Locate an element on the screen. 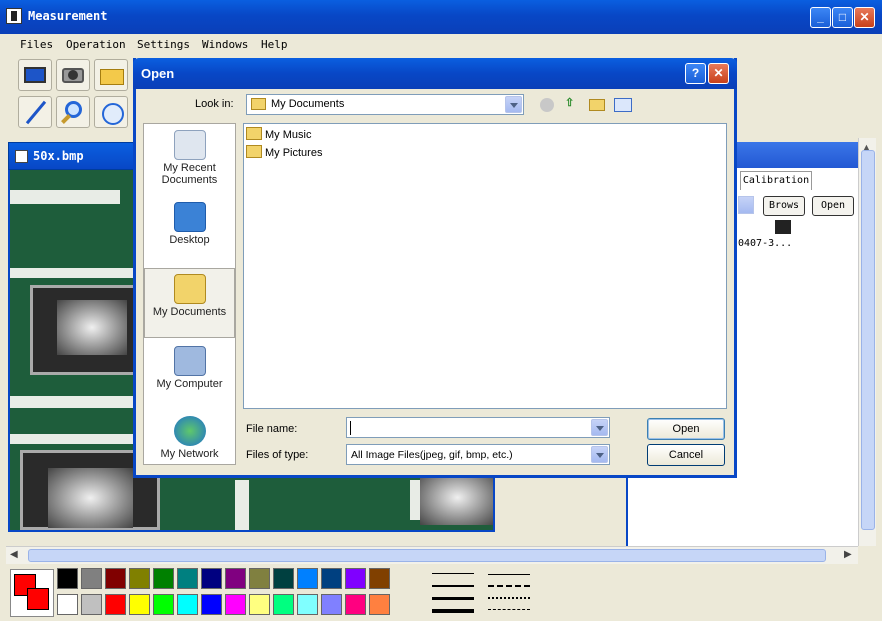 Image resolution: width=882 pixels, height=621 pixels. scroll-right-icon: ▶ is located at coordinates (848, 554).